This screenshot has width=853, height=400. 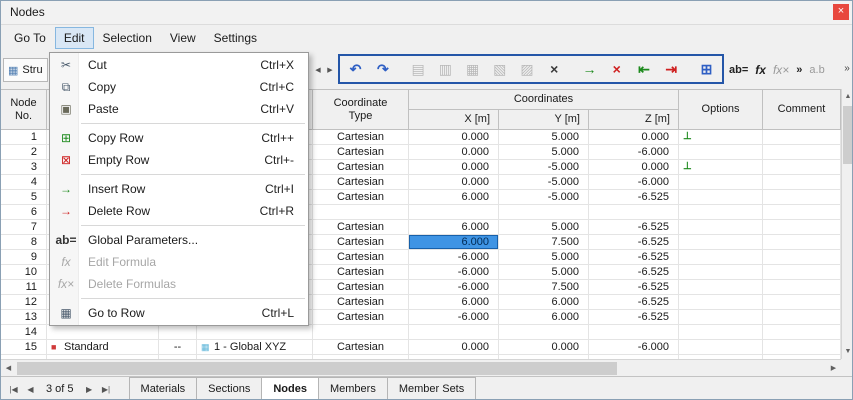 What do you see at coordinates (8, 368) in the screenshot?
I see `scroll-left-icon: ◀` at bounding box center [8, 368].